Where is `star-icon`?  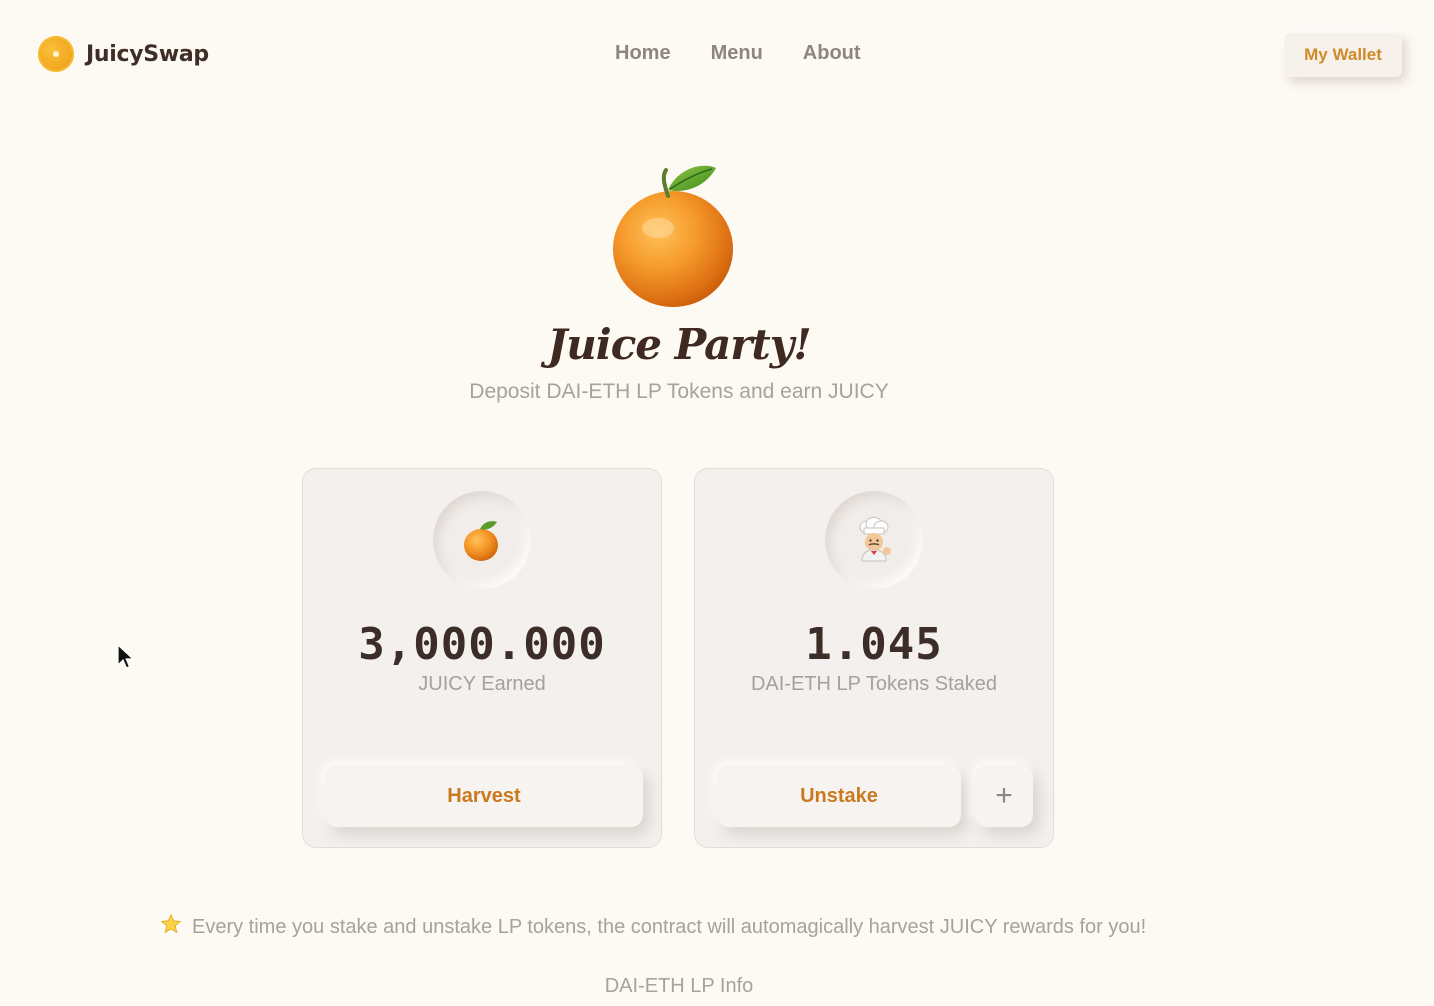
star-icon is located at coordinates (171, 927).